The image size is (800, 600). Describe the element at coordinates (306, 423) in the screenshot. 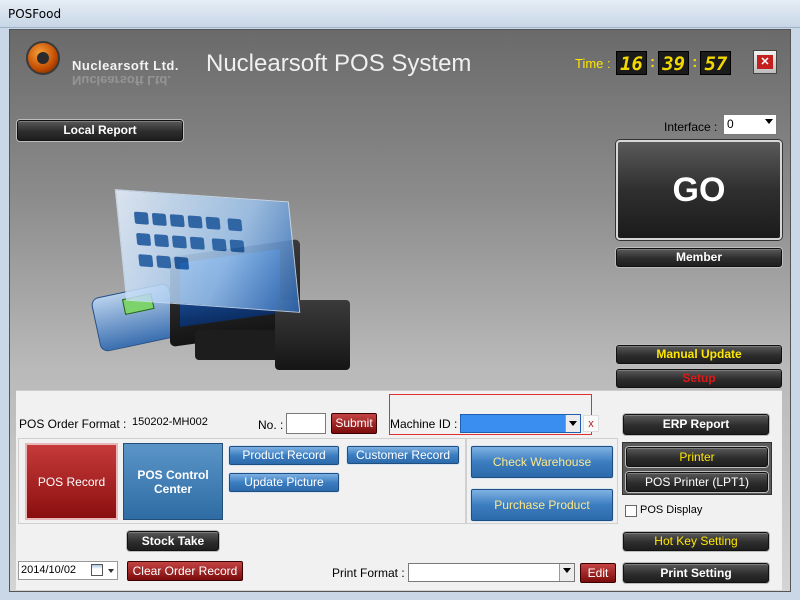

I see `order-no-input` at that location.